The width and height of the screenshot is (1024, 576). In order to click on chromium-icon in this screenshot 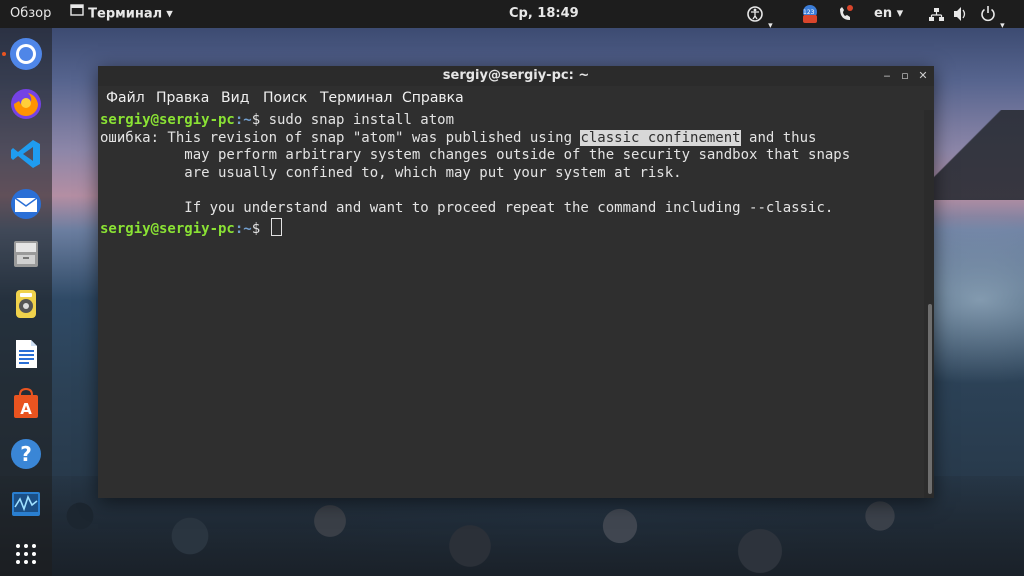, I will do `click(26, 54)`.